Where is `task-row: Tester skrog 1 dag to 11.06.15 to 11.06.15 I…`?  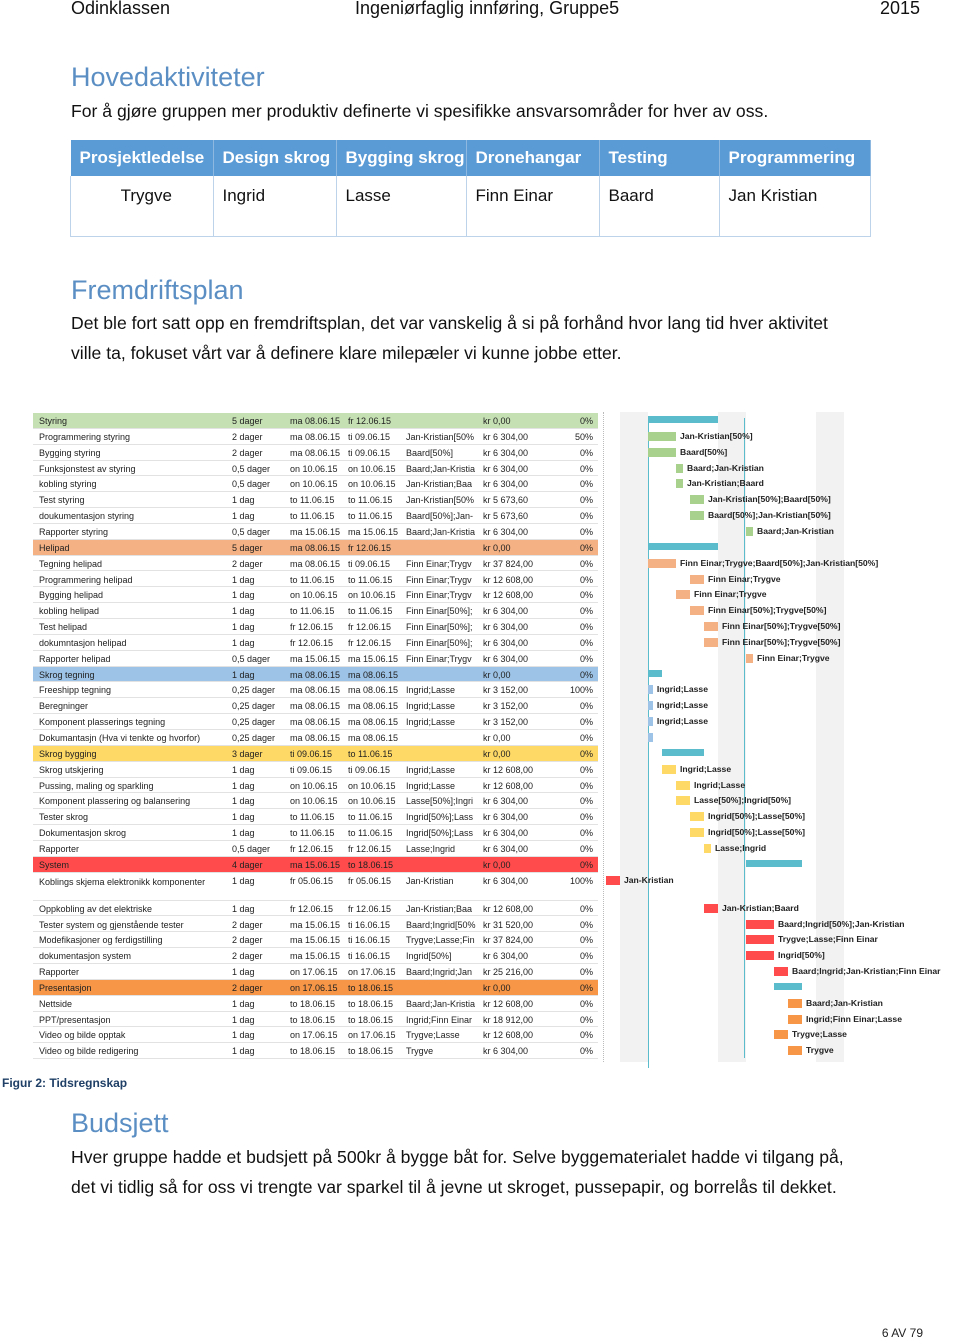
task-row: Tester skrog 1 dag to 11.06.15 to 11.06.15 I… is located at coordinates (315, 817).